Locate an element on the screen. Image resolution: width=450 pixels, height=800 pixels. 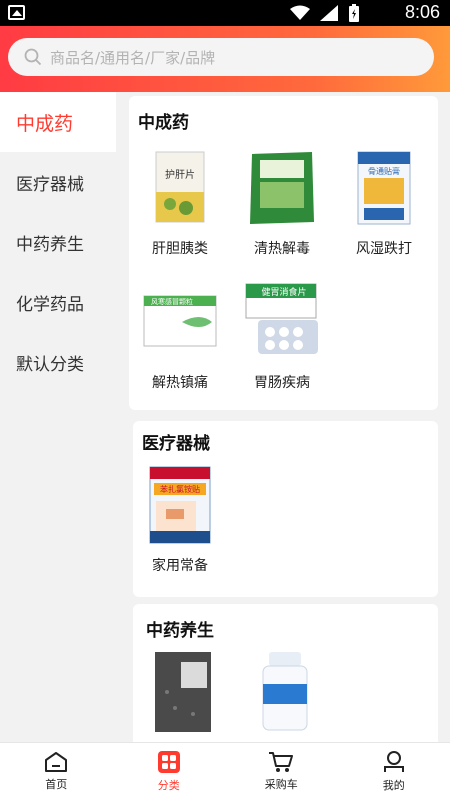
product-category: 苯扎氯铵贴 家用常备 is located at coordinates (180, 520).